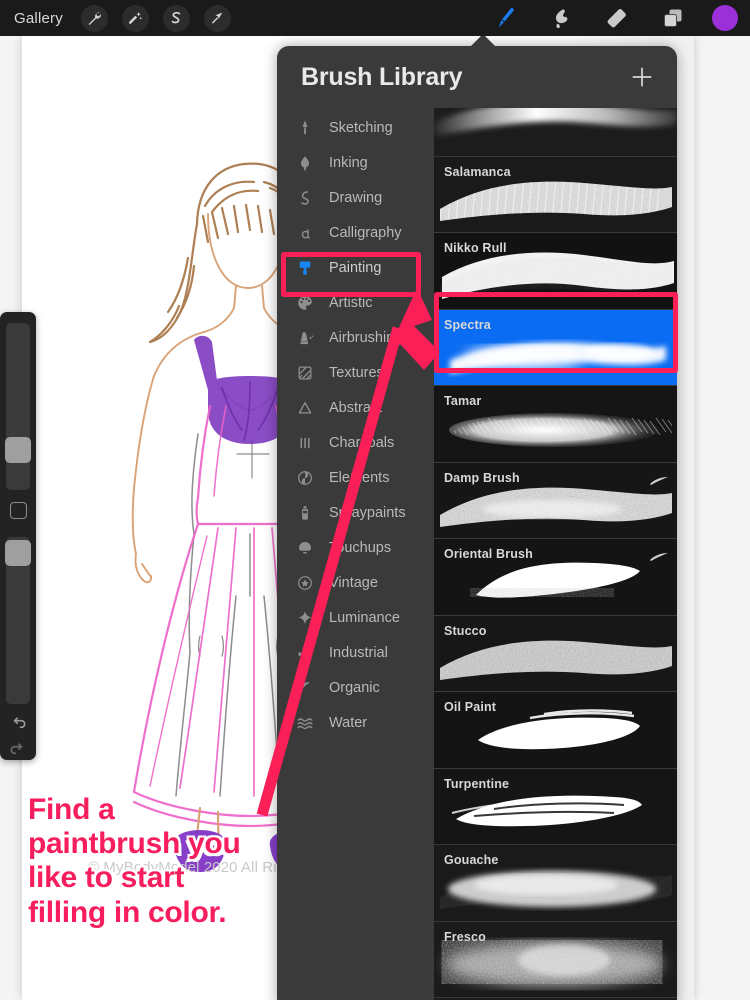 This screenshot has height=1000, width=750. I want to click on brush-category-label: Drawing, so click(356, 197).